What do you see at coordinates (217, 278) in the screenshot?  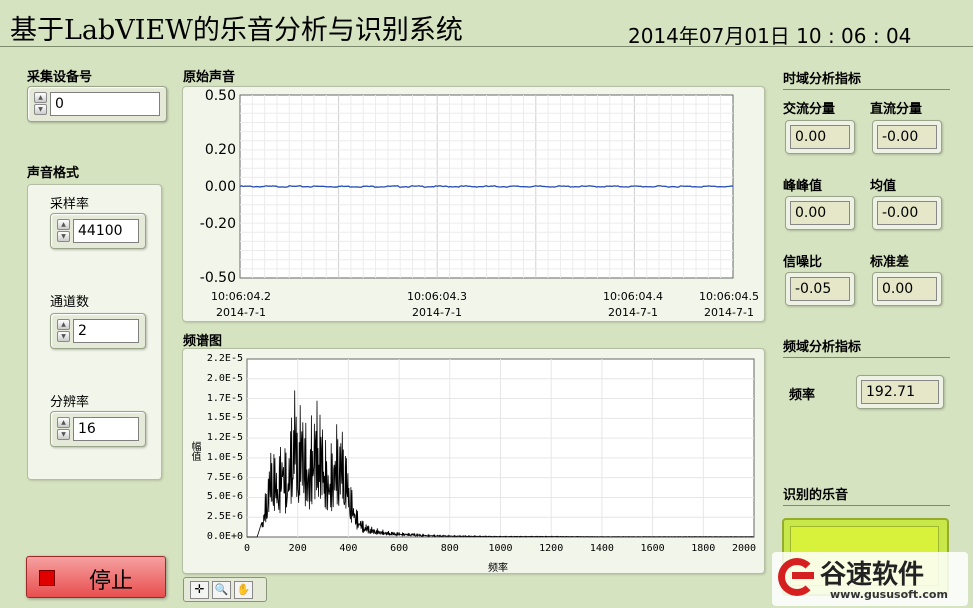 I see `raw-y-tick: -0.50` at bounding box center [217, 278].